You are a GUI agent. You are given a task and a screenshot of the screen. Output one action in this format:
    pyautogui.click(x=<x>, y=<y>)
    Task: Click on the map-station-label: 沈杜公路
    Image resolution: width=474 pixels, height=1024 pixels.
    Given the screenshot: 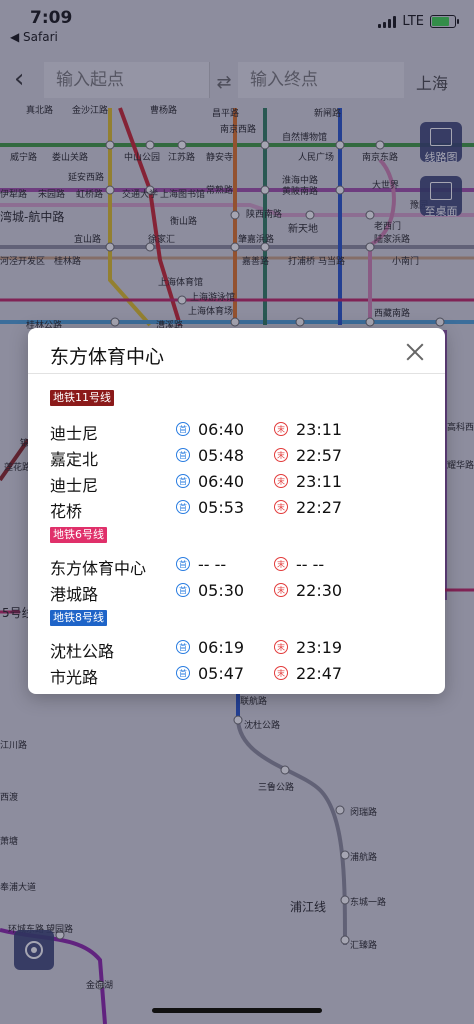 What is the action you would take?
    pyautogui.click(x=262, y=724)
    